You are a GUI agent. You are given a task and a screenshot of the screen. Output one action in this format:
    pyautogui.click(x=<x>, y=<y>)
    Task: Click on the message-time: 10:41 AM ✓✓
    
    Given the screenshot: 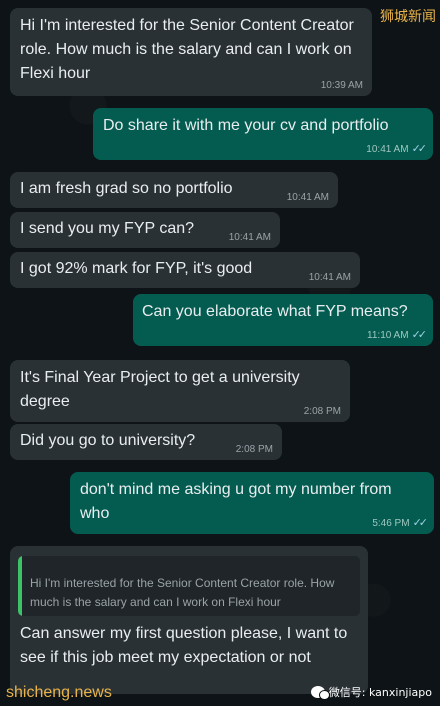 What is the action you would take?
    pyautogui.click(x=397, y=149)
    